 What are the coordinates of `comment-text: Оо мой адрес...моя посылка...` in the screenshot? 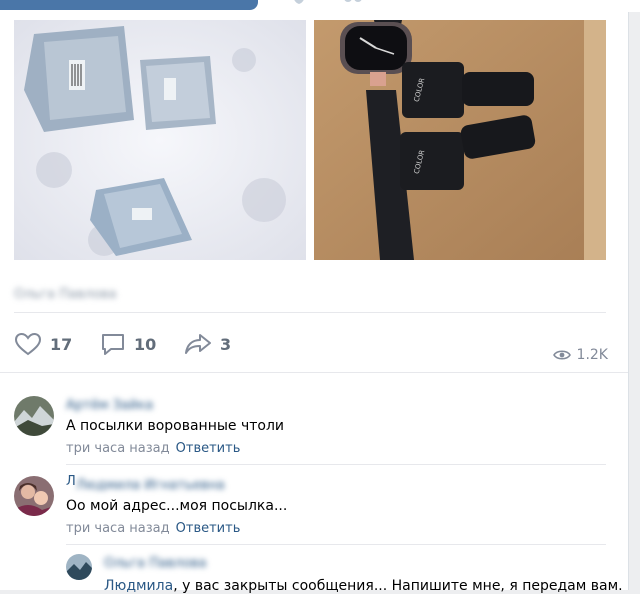 It's located at (177, 506).